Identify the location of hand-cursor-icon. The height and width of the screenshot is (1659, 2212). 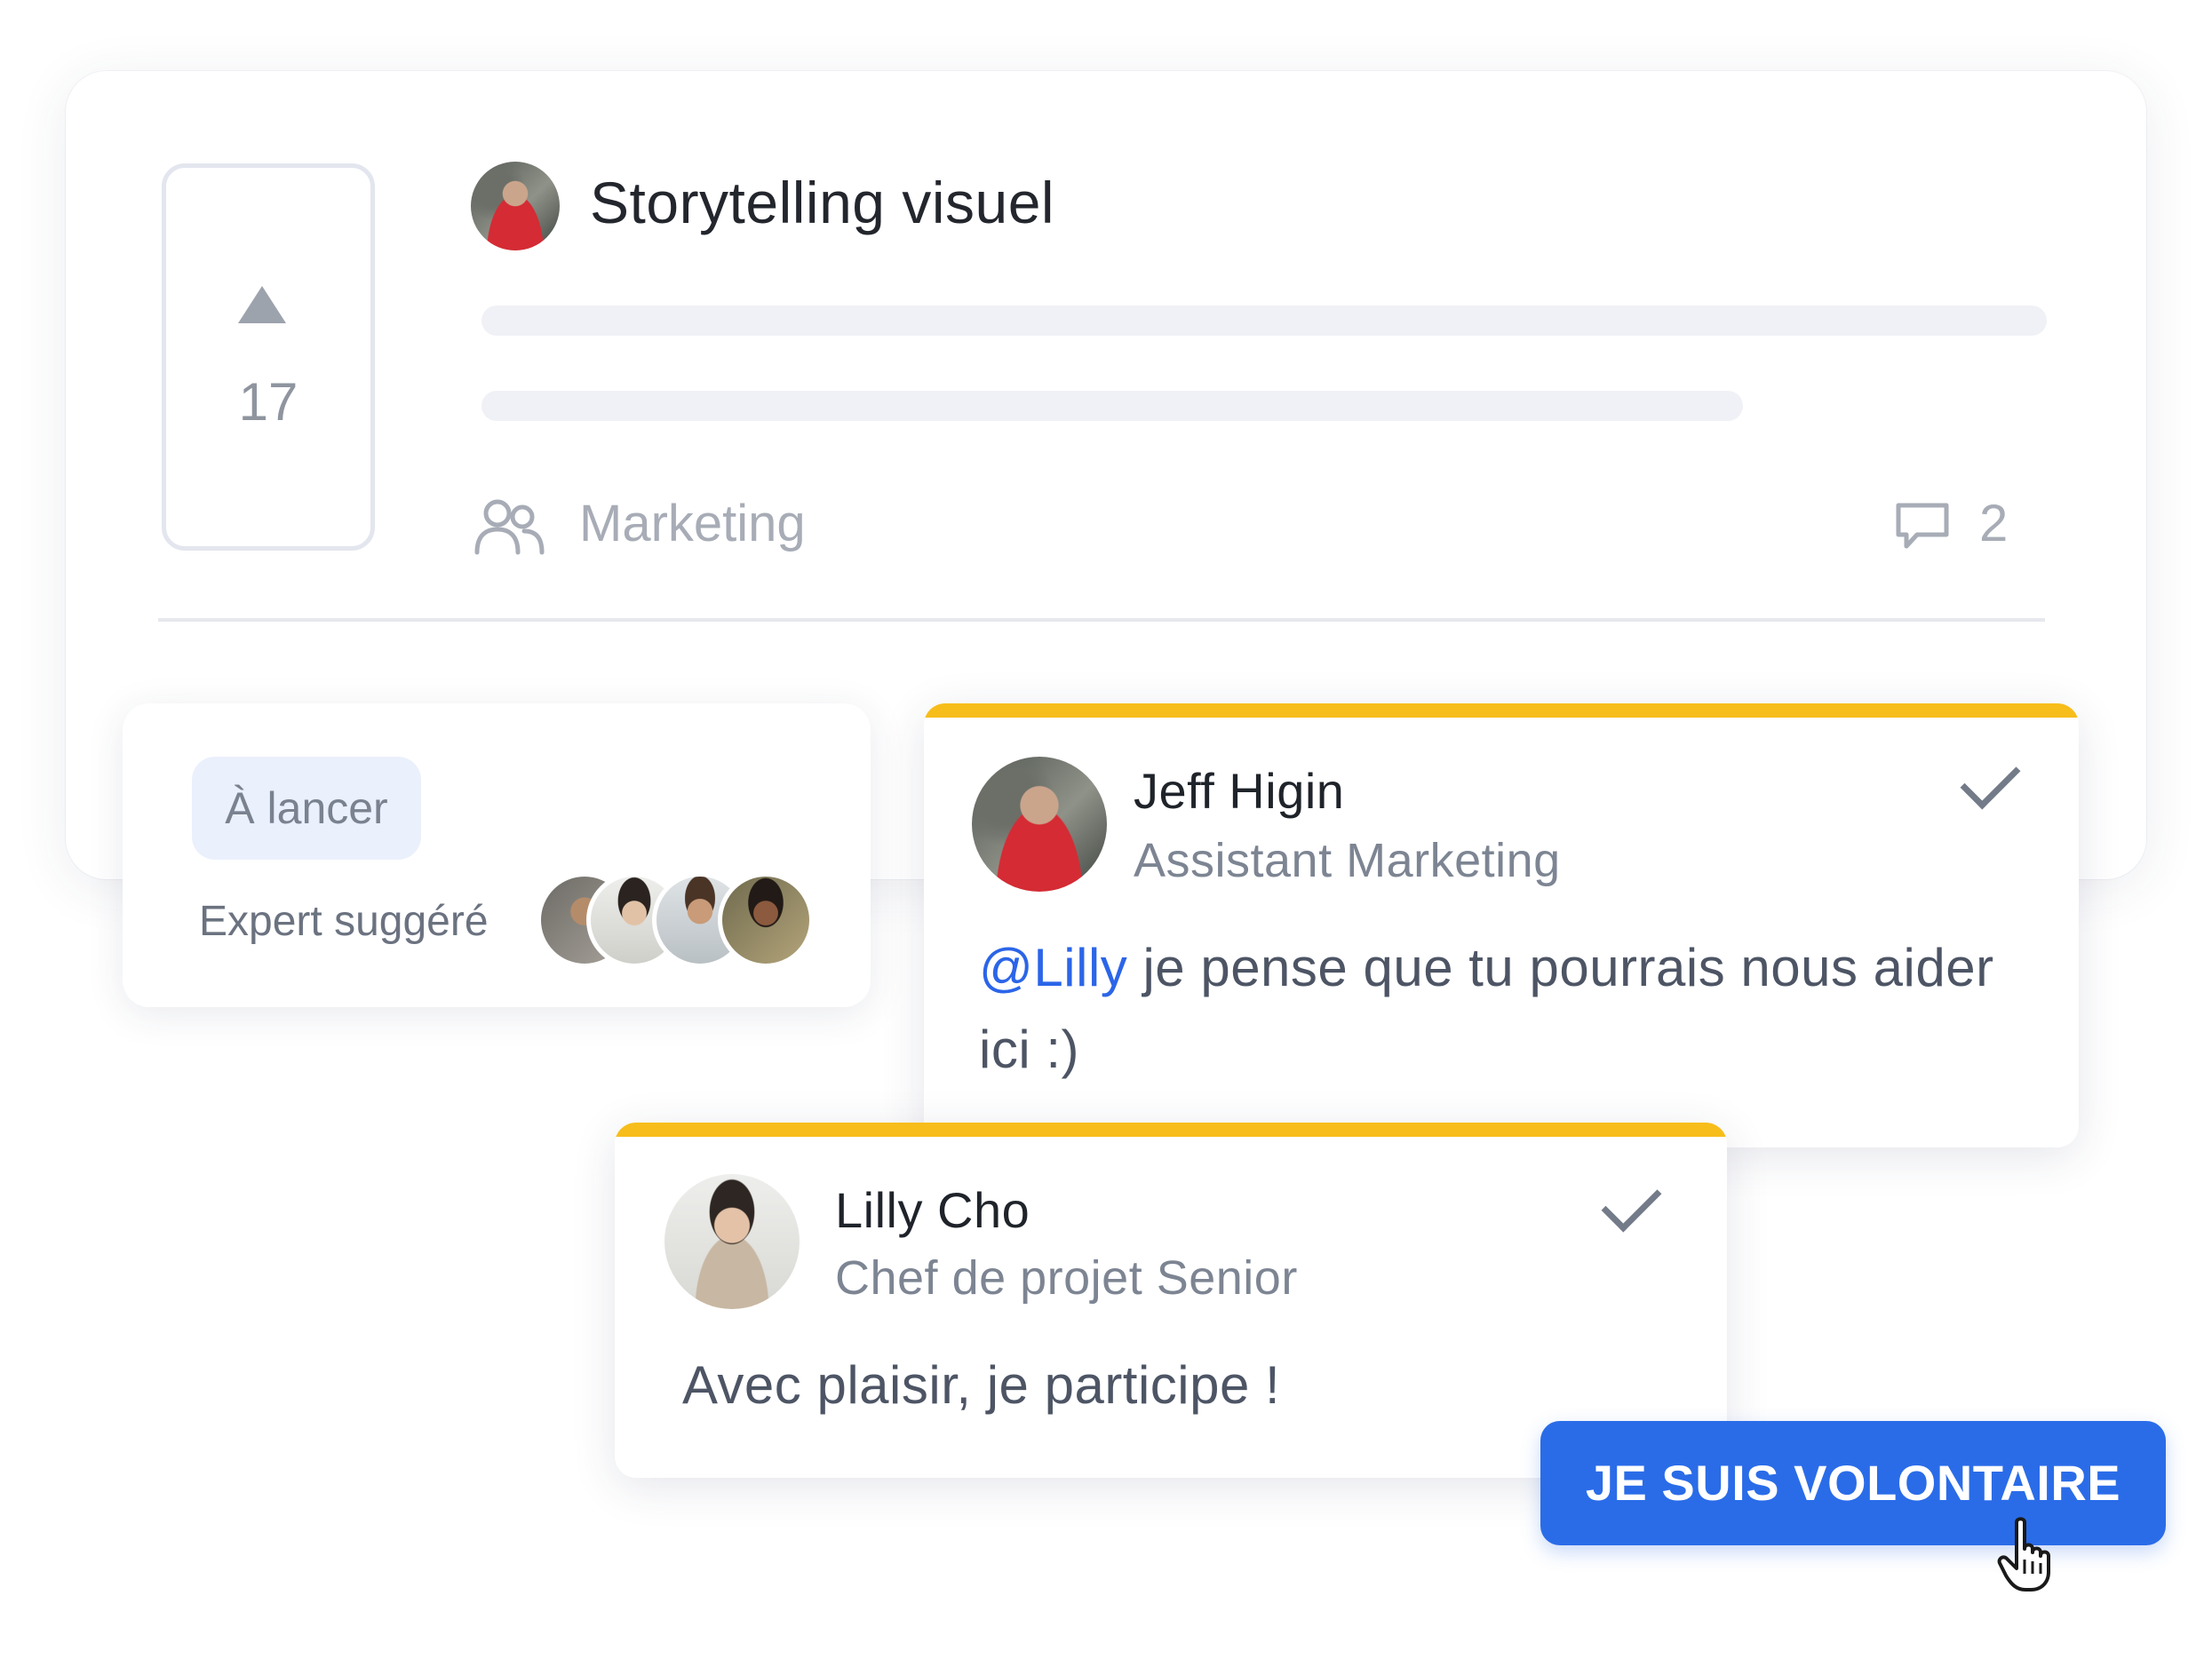
(2024, 1554).